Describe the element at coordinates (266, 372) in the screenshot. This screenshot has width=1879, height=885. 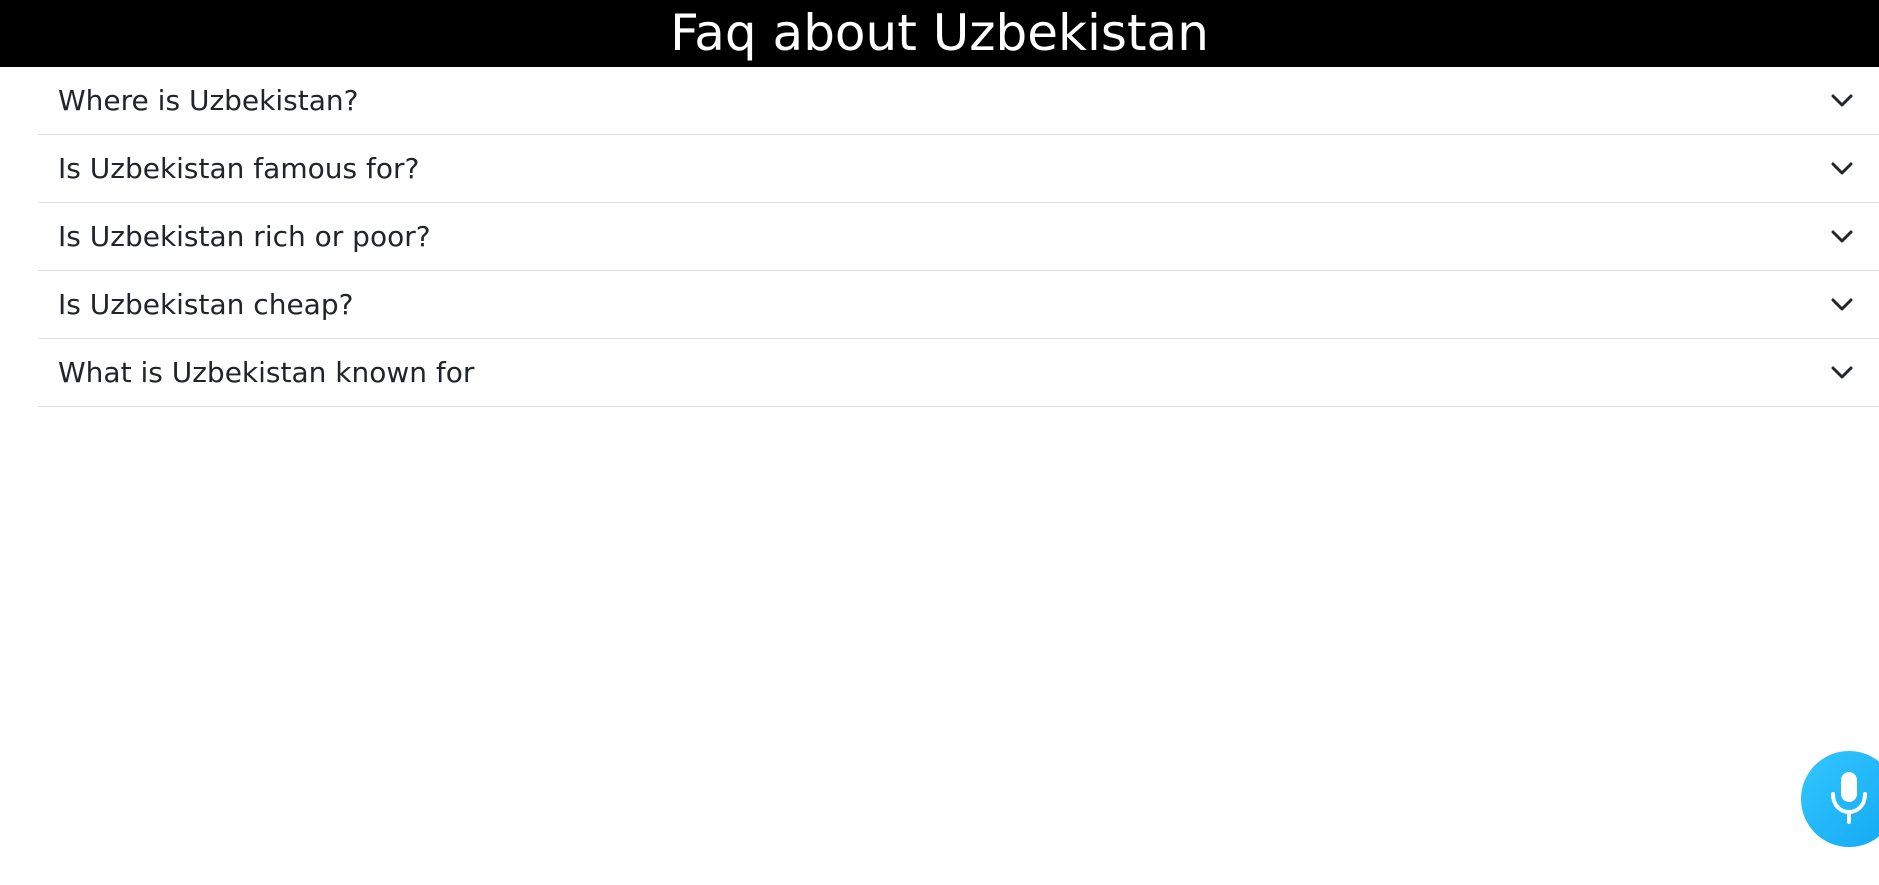
I see `faq-question: What is Uzbekistan known for` at that location.